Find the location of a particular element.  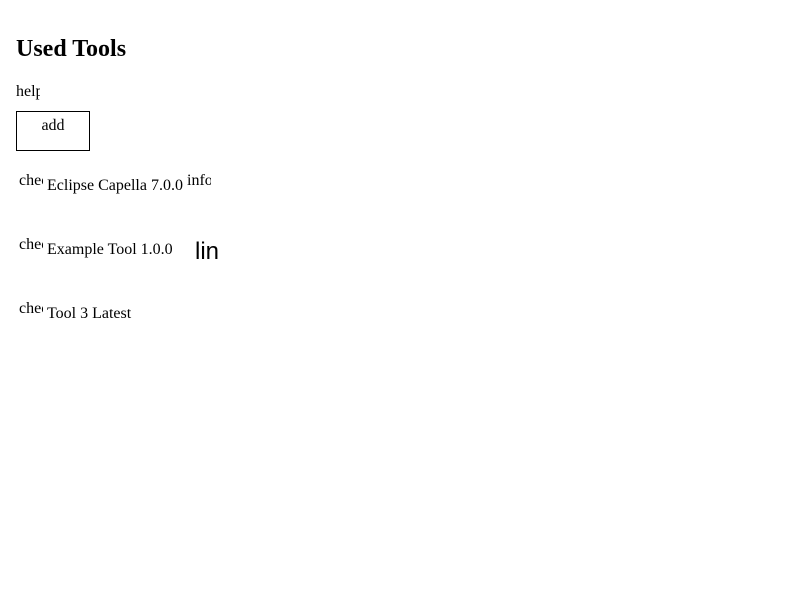

add-button-label: add is located at coordinates (53, 125).